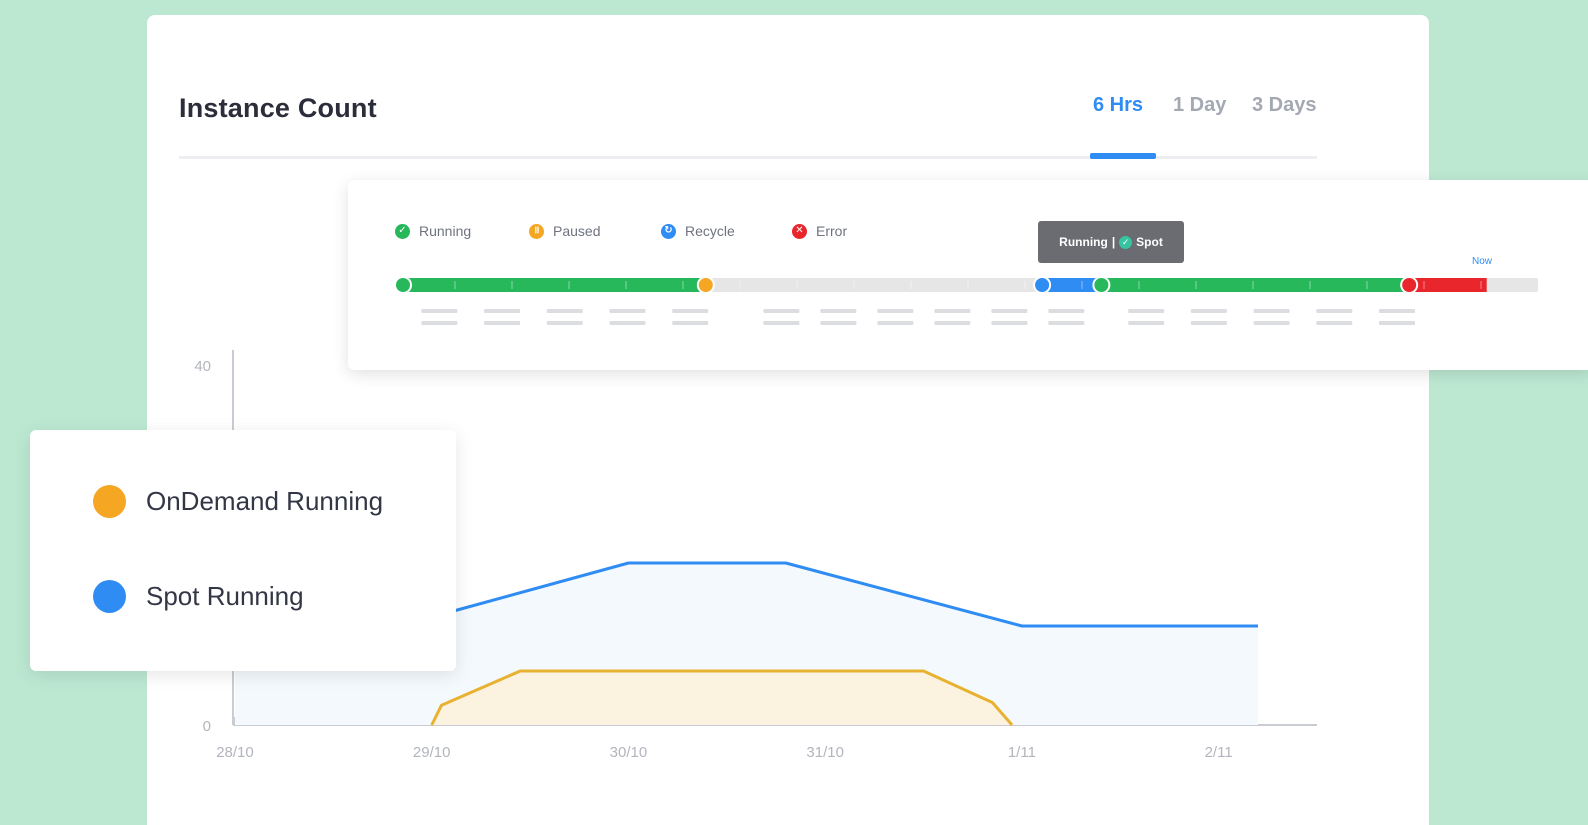 The image size is (1588, 825). I want to click on legend-spot-label: Spot Running, so click(225, 596).